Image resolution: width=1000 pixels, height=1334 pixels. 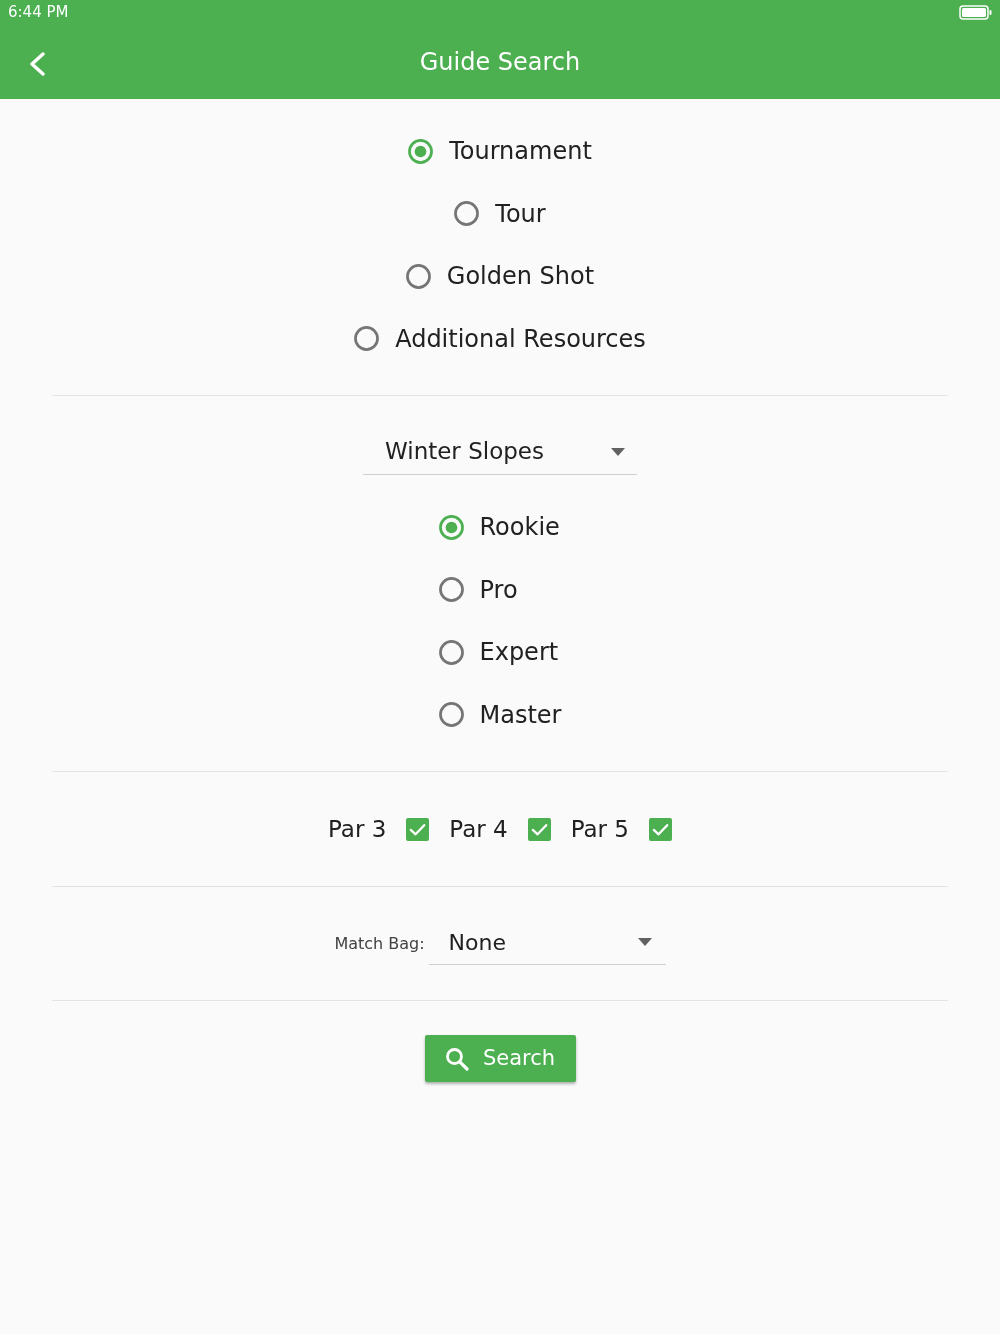 What do you see at coordinates (500, 454) in the screenshot?
I see `course-dropdown: Winter Slopes` at bounding box center [500, 454].